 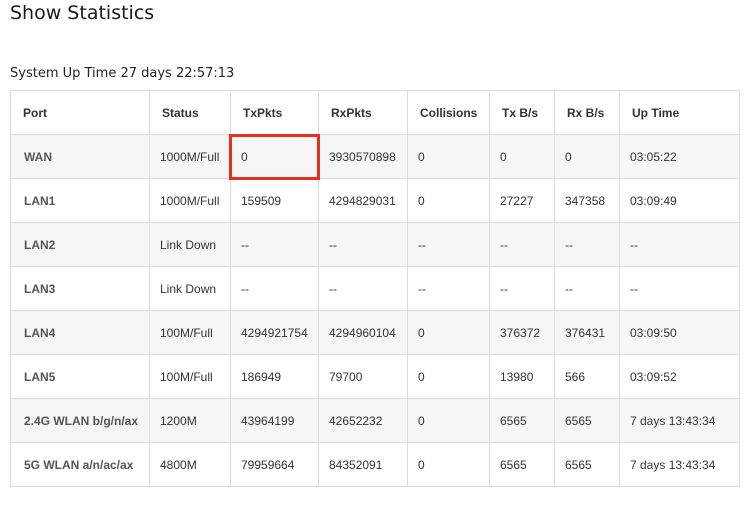 I want to click on cell-txpkts: 43964199, so click(x=274, y=420).